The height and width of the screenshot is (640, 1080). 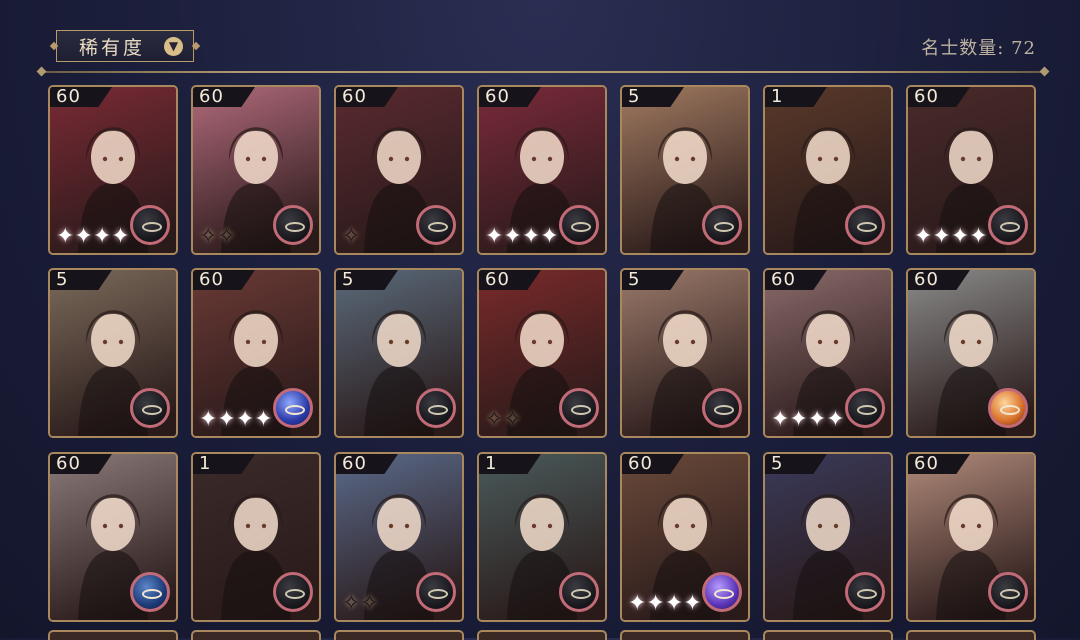 I want to click on star-sparkle-icon: ✧, so click(x=351, y=236).